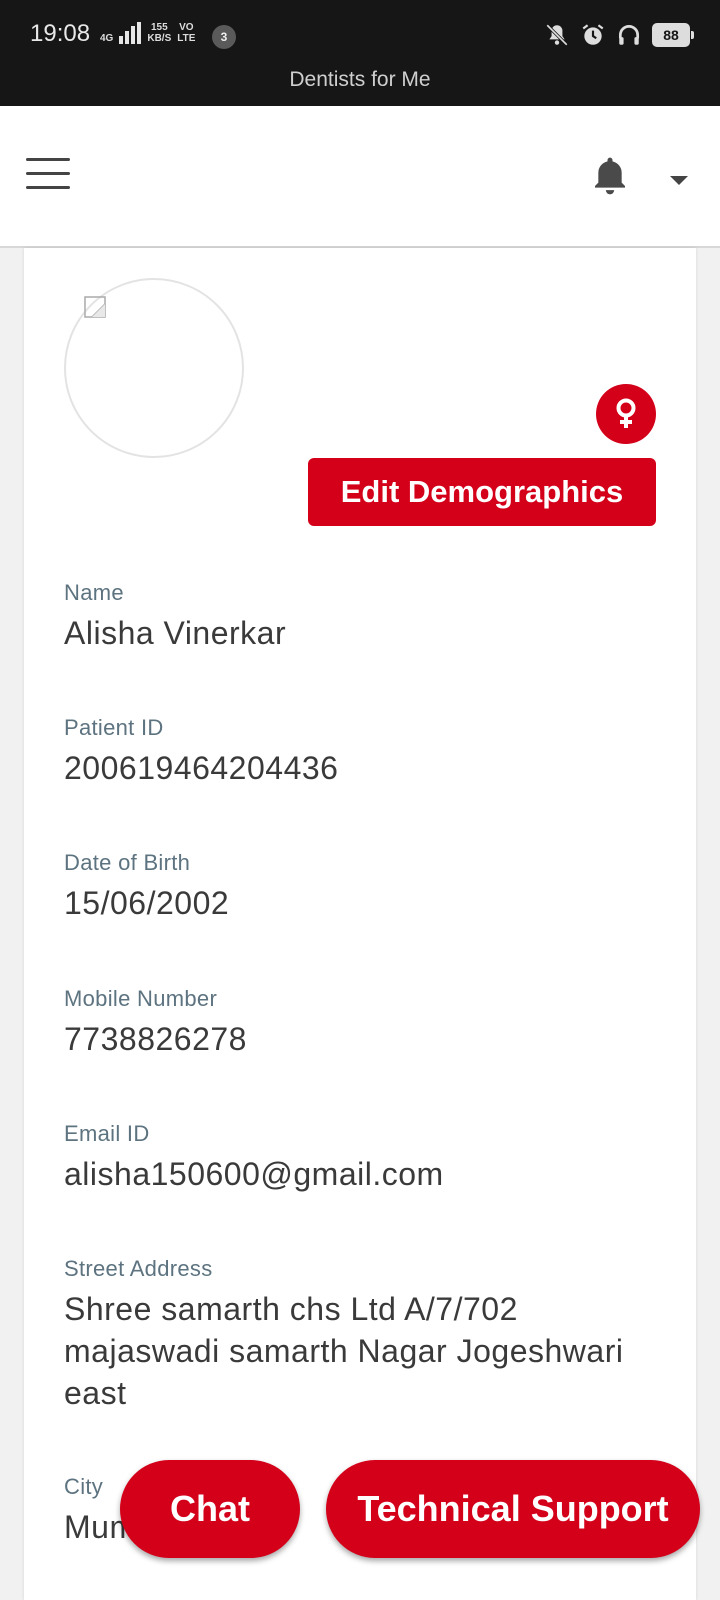  Describe the element at coordinates (360, 177) in the screenshot. I see `app-bar` at that location.